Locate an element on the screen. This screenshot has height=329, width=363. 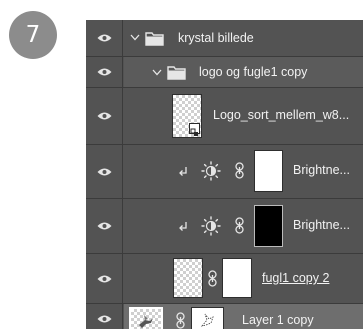
layer-row-fugl1-copy-2: fugl1 copy 2 is located at coordinates (224, 279).